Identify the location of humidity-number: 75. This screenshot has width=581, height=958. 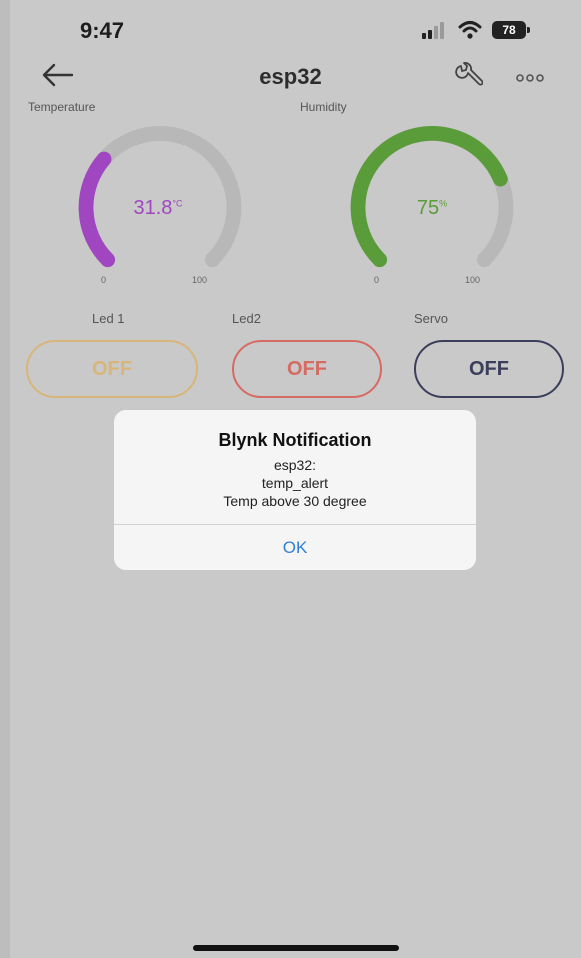
(428, 208).